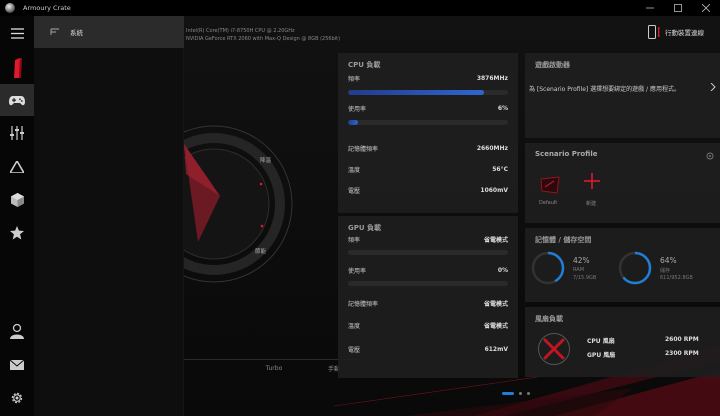  What do you see at coordinates (496, 349) in the screenshot?
I see `gpu-voltage-value: 612mV` at bounding box center [496, 349].